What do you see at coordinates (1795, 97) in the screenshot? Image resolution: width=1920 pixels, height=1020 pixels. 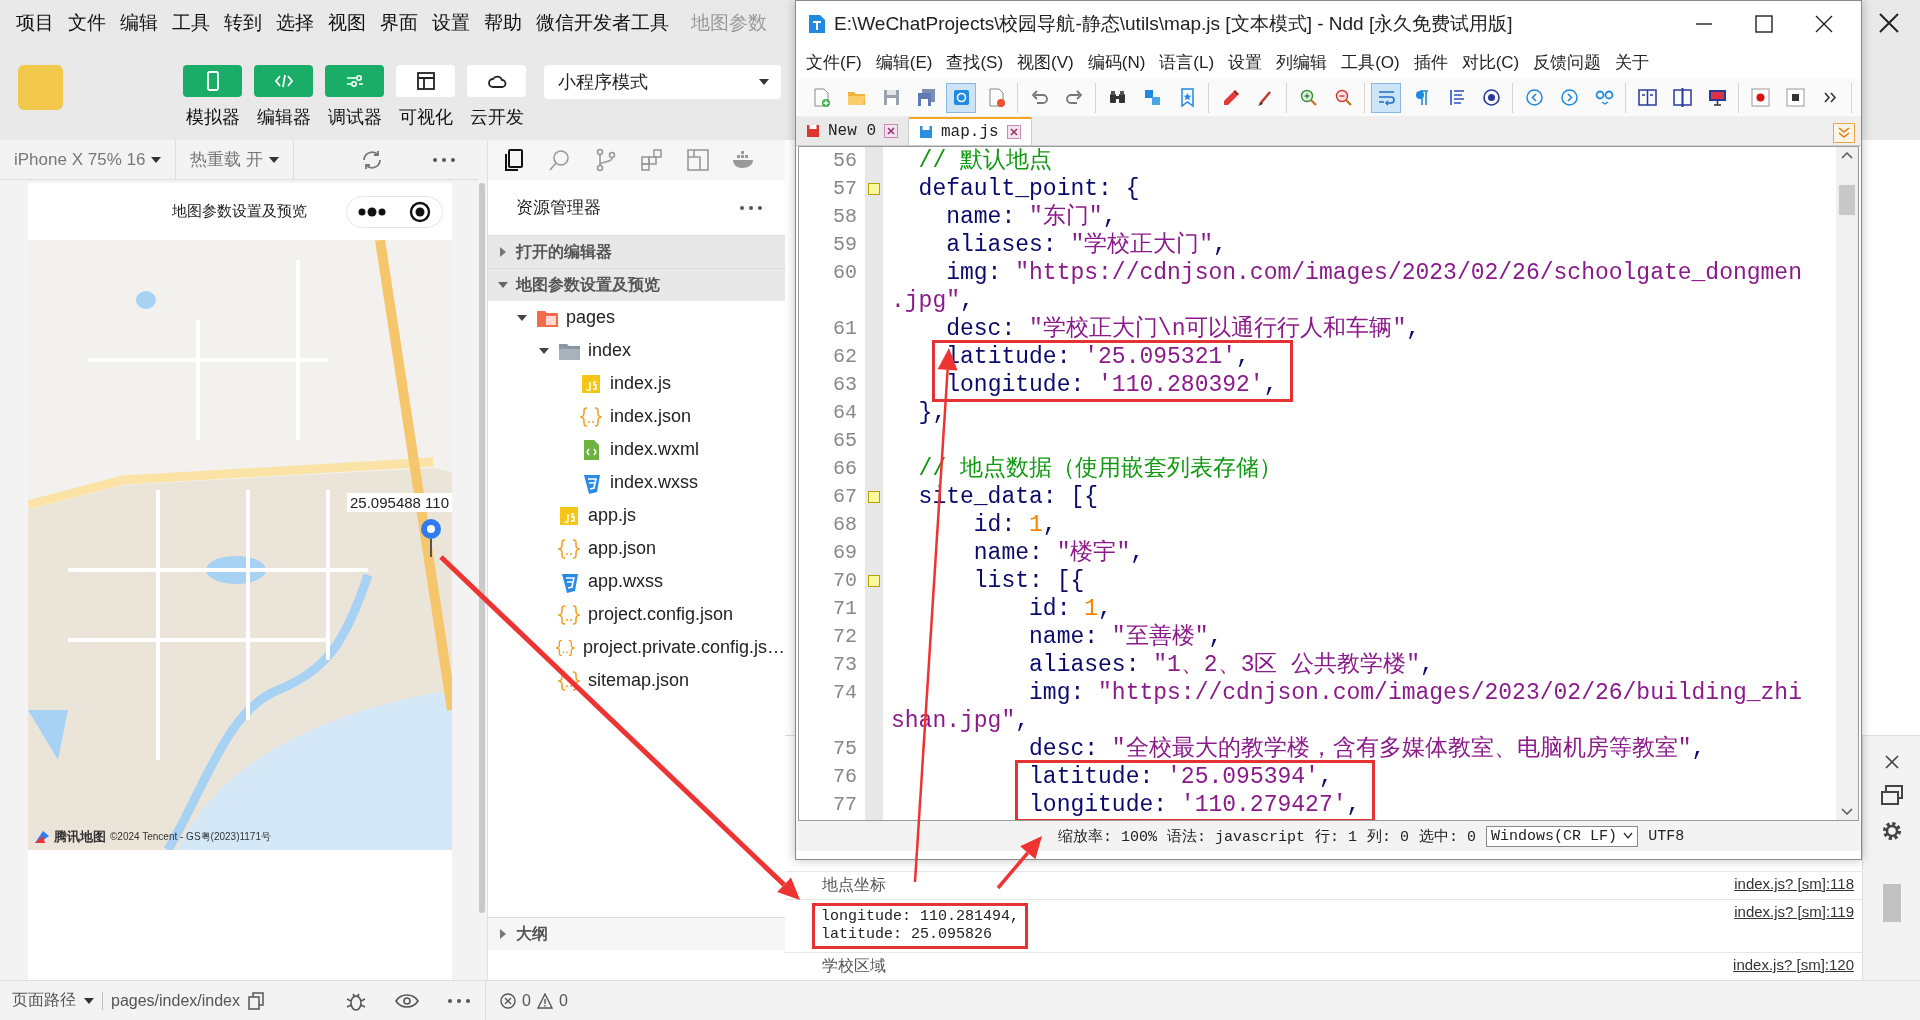 I see `stop-icon` at bounding box center [1795, 97].